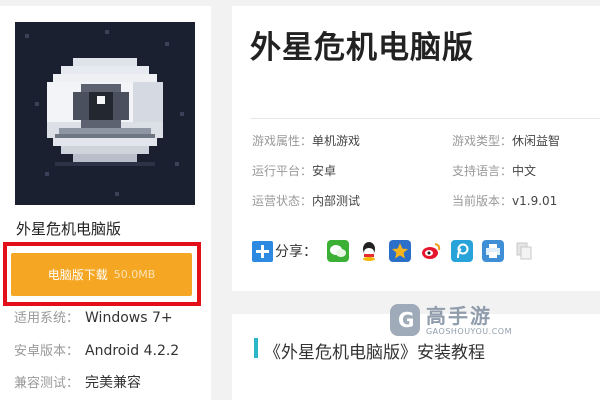 This screenshot has width=600, height=400. Describe the element at coordinates (134, 274) in the screenshot. I see `download-size: 50.0MB` at that location.